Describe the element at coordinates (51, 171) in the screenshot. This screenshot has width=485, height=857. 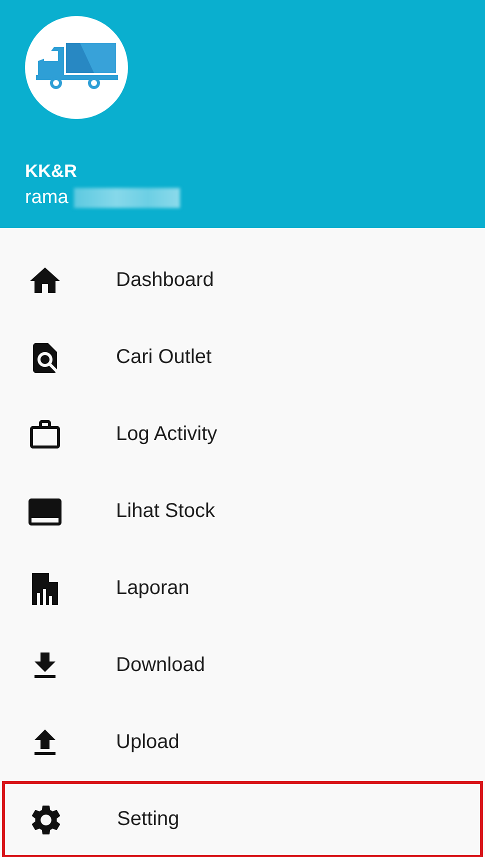
I see `company-name: KK&R` at that location.